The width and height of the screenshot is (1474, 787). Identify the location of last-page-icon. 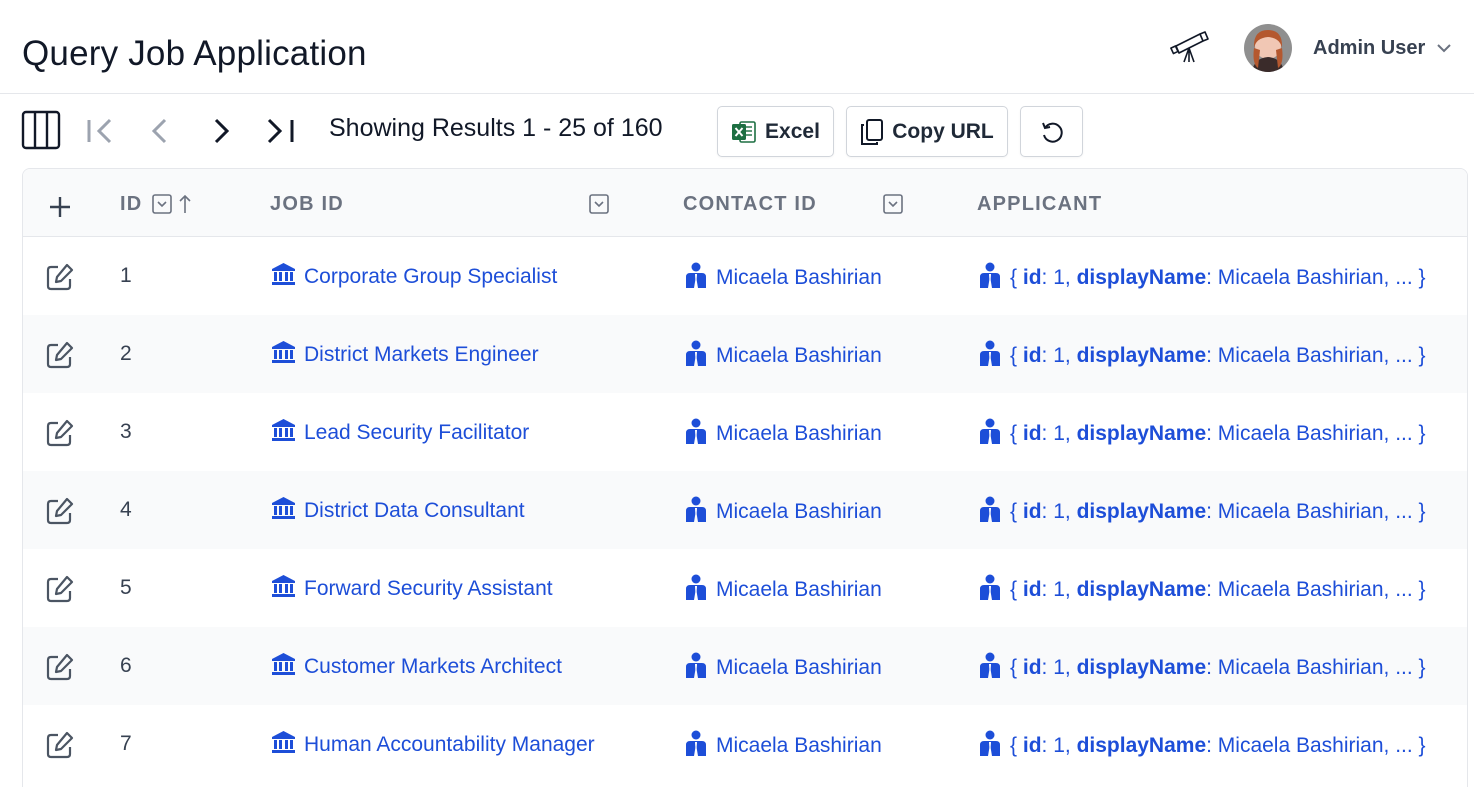
(280, 133).